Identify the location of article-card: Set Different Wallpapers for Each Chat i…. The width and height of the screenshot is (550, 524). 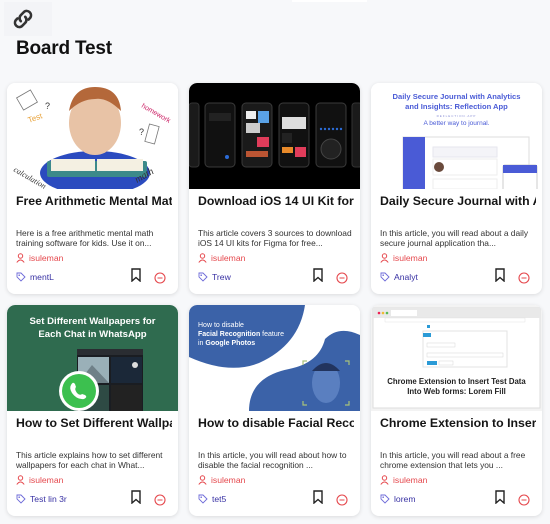
(92, 410).